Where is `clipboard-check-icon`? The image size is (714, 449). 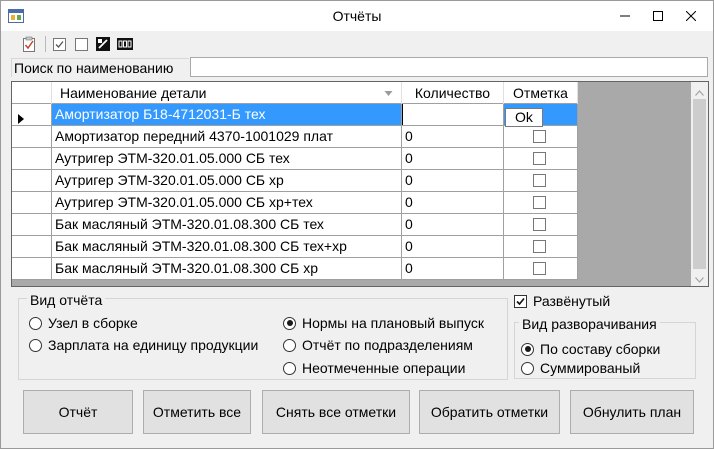 clipboard-check-icon is located at coordinates (29, 44).